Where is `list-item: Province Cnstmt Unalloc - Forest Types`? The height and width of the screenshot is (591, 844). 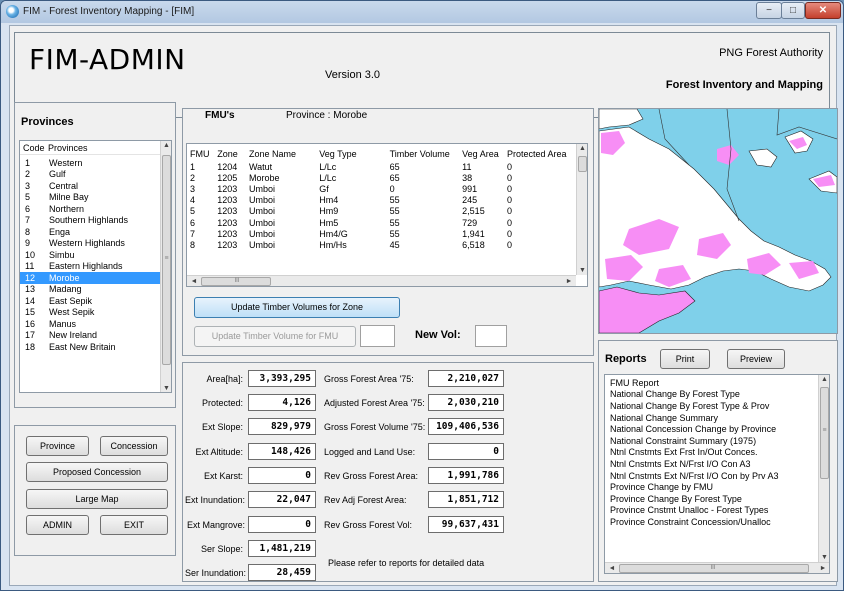
list-item: Province Cnstmt Unalloc - Forest Types is located at coordinates (711, 511).